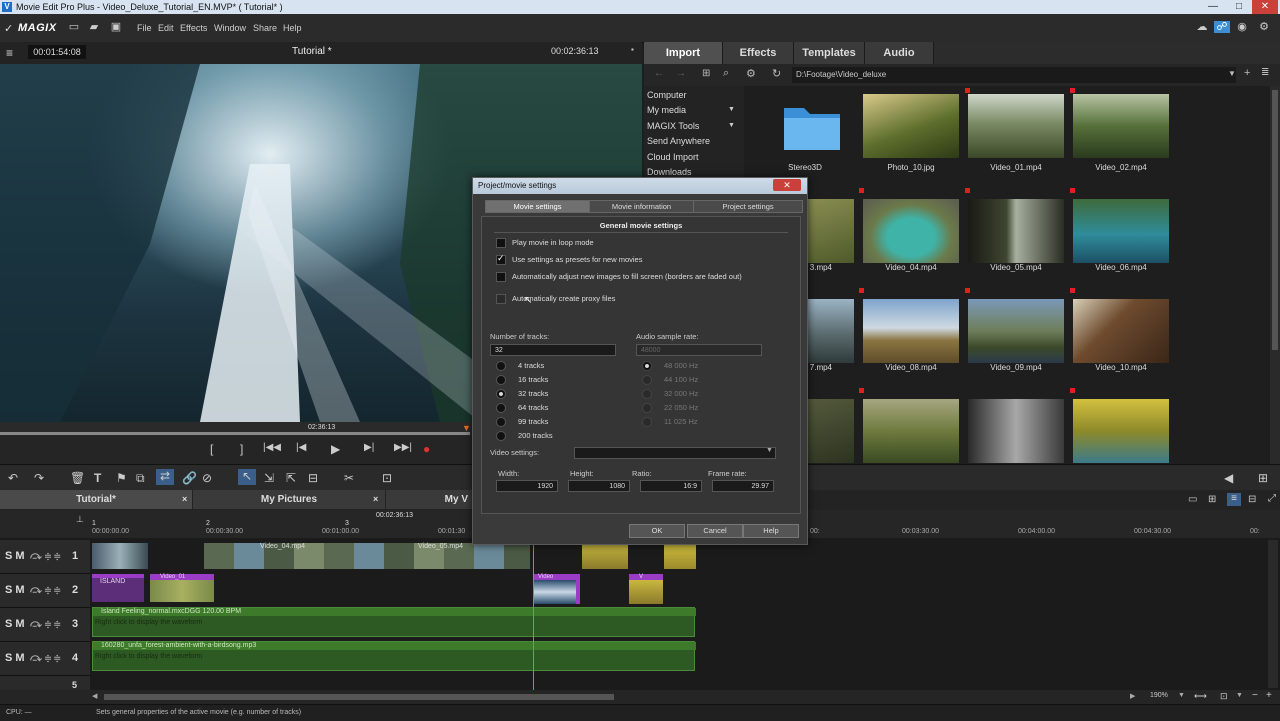  I want to click on checkbox-proxy-files: Automatically create proxy files, so click(555, 299).